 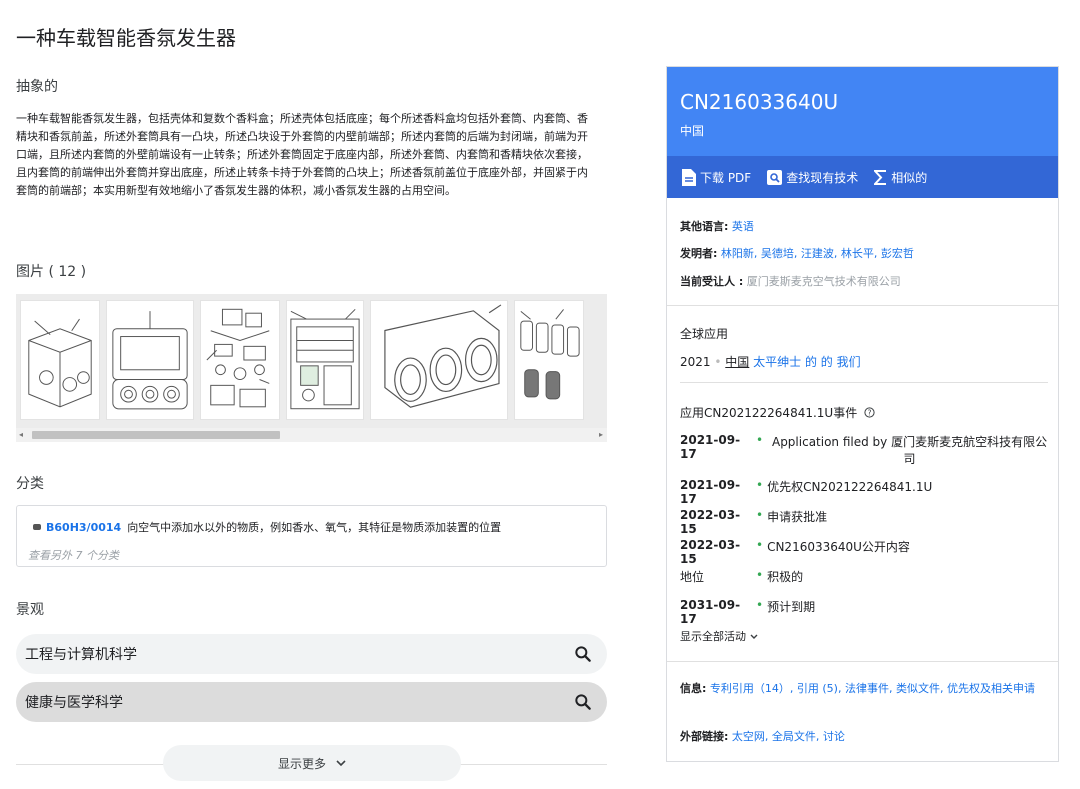 What do you see at coordinates (909, 177) in the screenshot?
I see `similar-label: 相似的` at bounding box center [909, 177].